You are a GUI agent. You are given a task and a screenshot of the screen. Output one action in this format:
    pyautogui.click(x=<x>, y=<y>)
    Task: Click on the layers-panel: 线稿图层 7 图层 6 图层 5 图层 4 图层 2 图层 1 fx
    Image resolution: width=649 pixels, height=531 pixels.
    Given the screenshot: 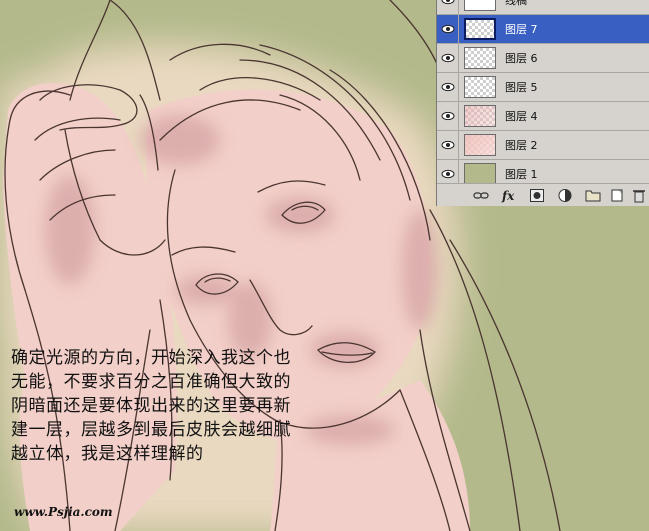 What is the action you would take?
    pyautogui.click(x=542, y=103)
    